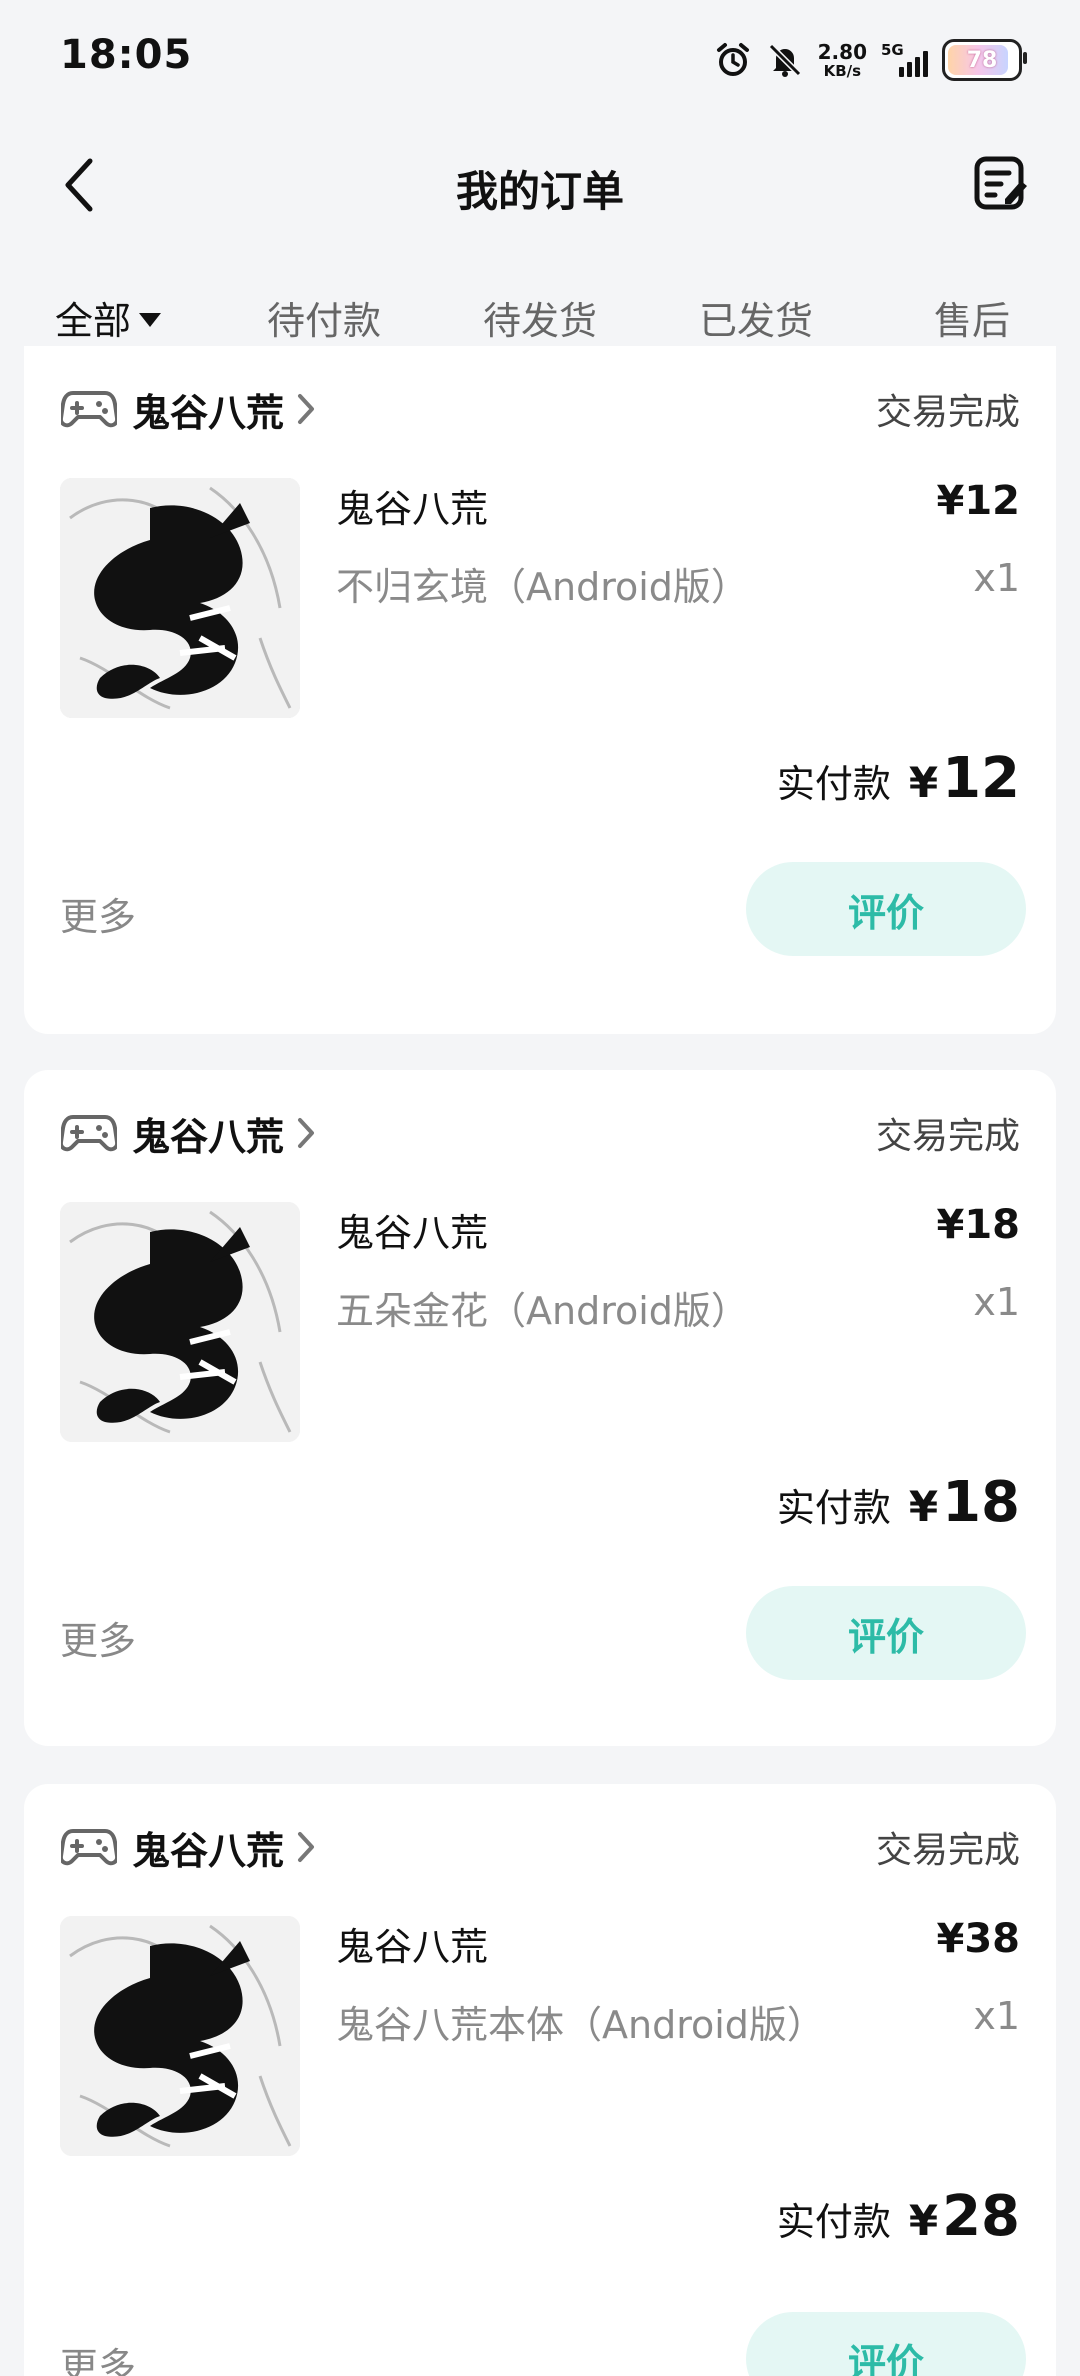  I want to click on product-sku: 五朵金花（Android版）, so click(542, 1311).